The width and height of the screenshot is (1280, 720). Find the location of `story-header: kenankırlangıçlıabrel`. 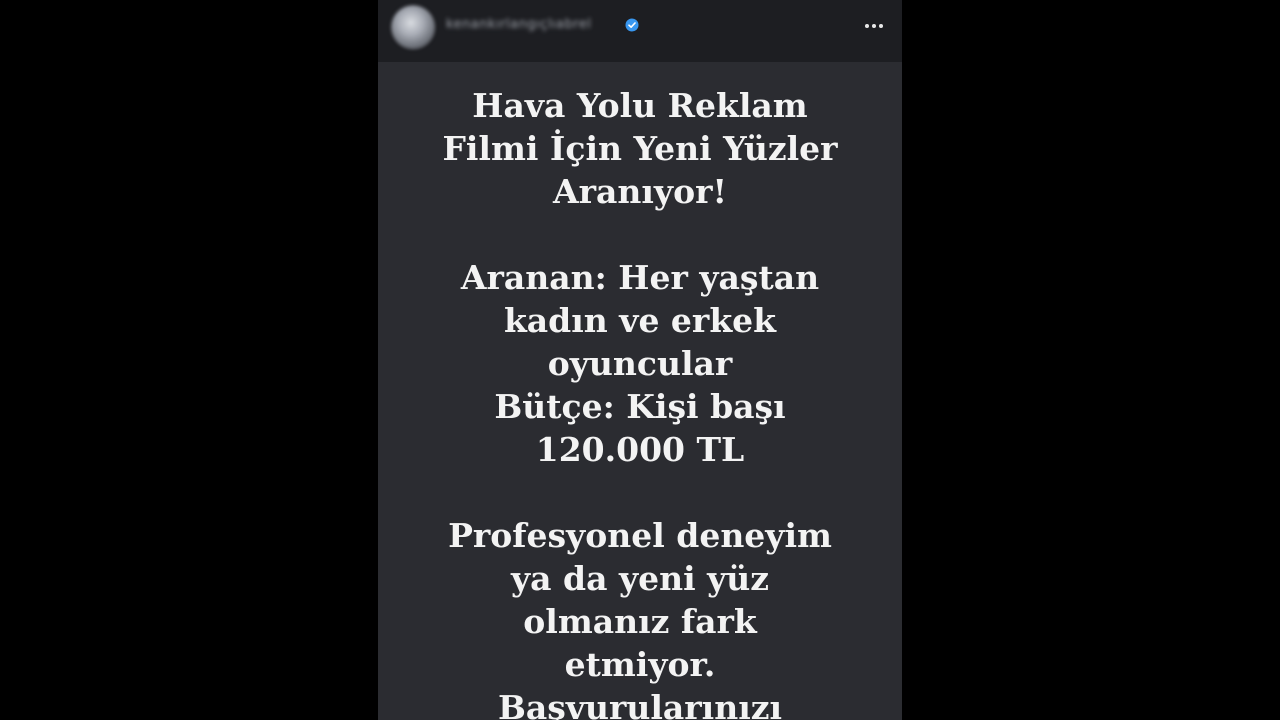

story-header: kenankırlangıçlıabrel is located at coordinates (640, 31).